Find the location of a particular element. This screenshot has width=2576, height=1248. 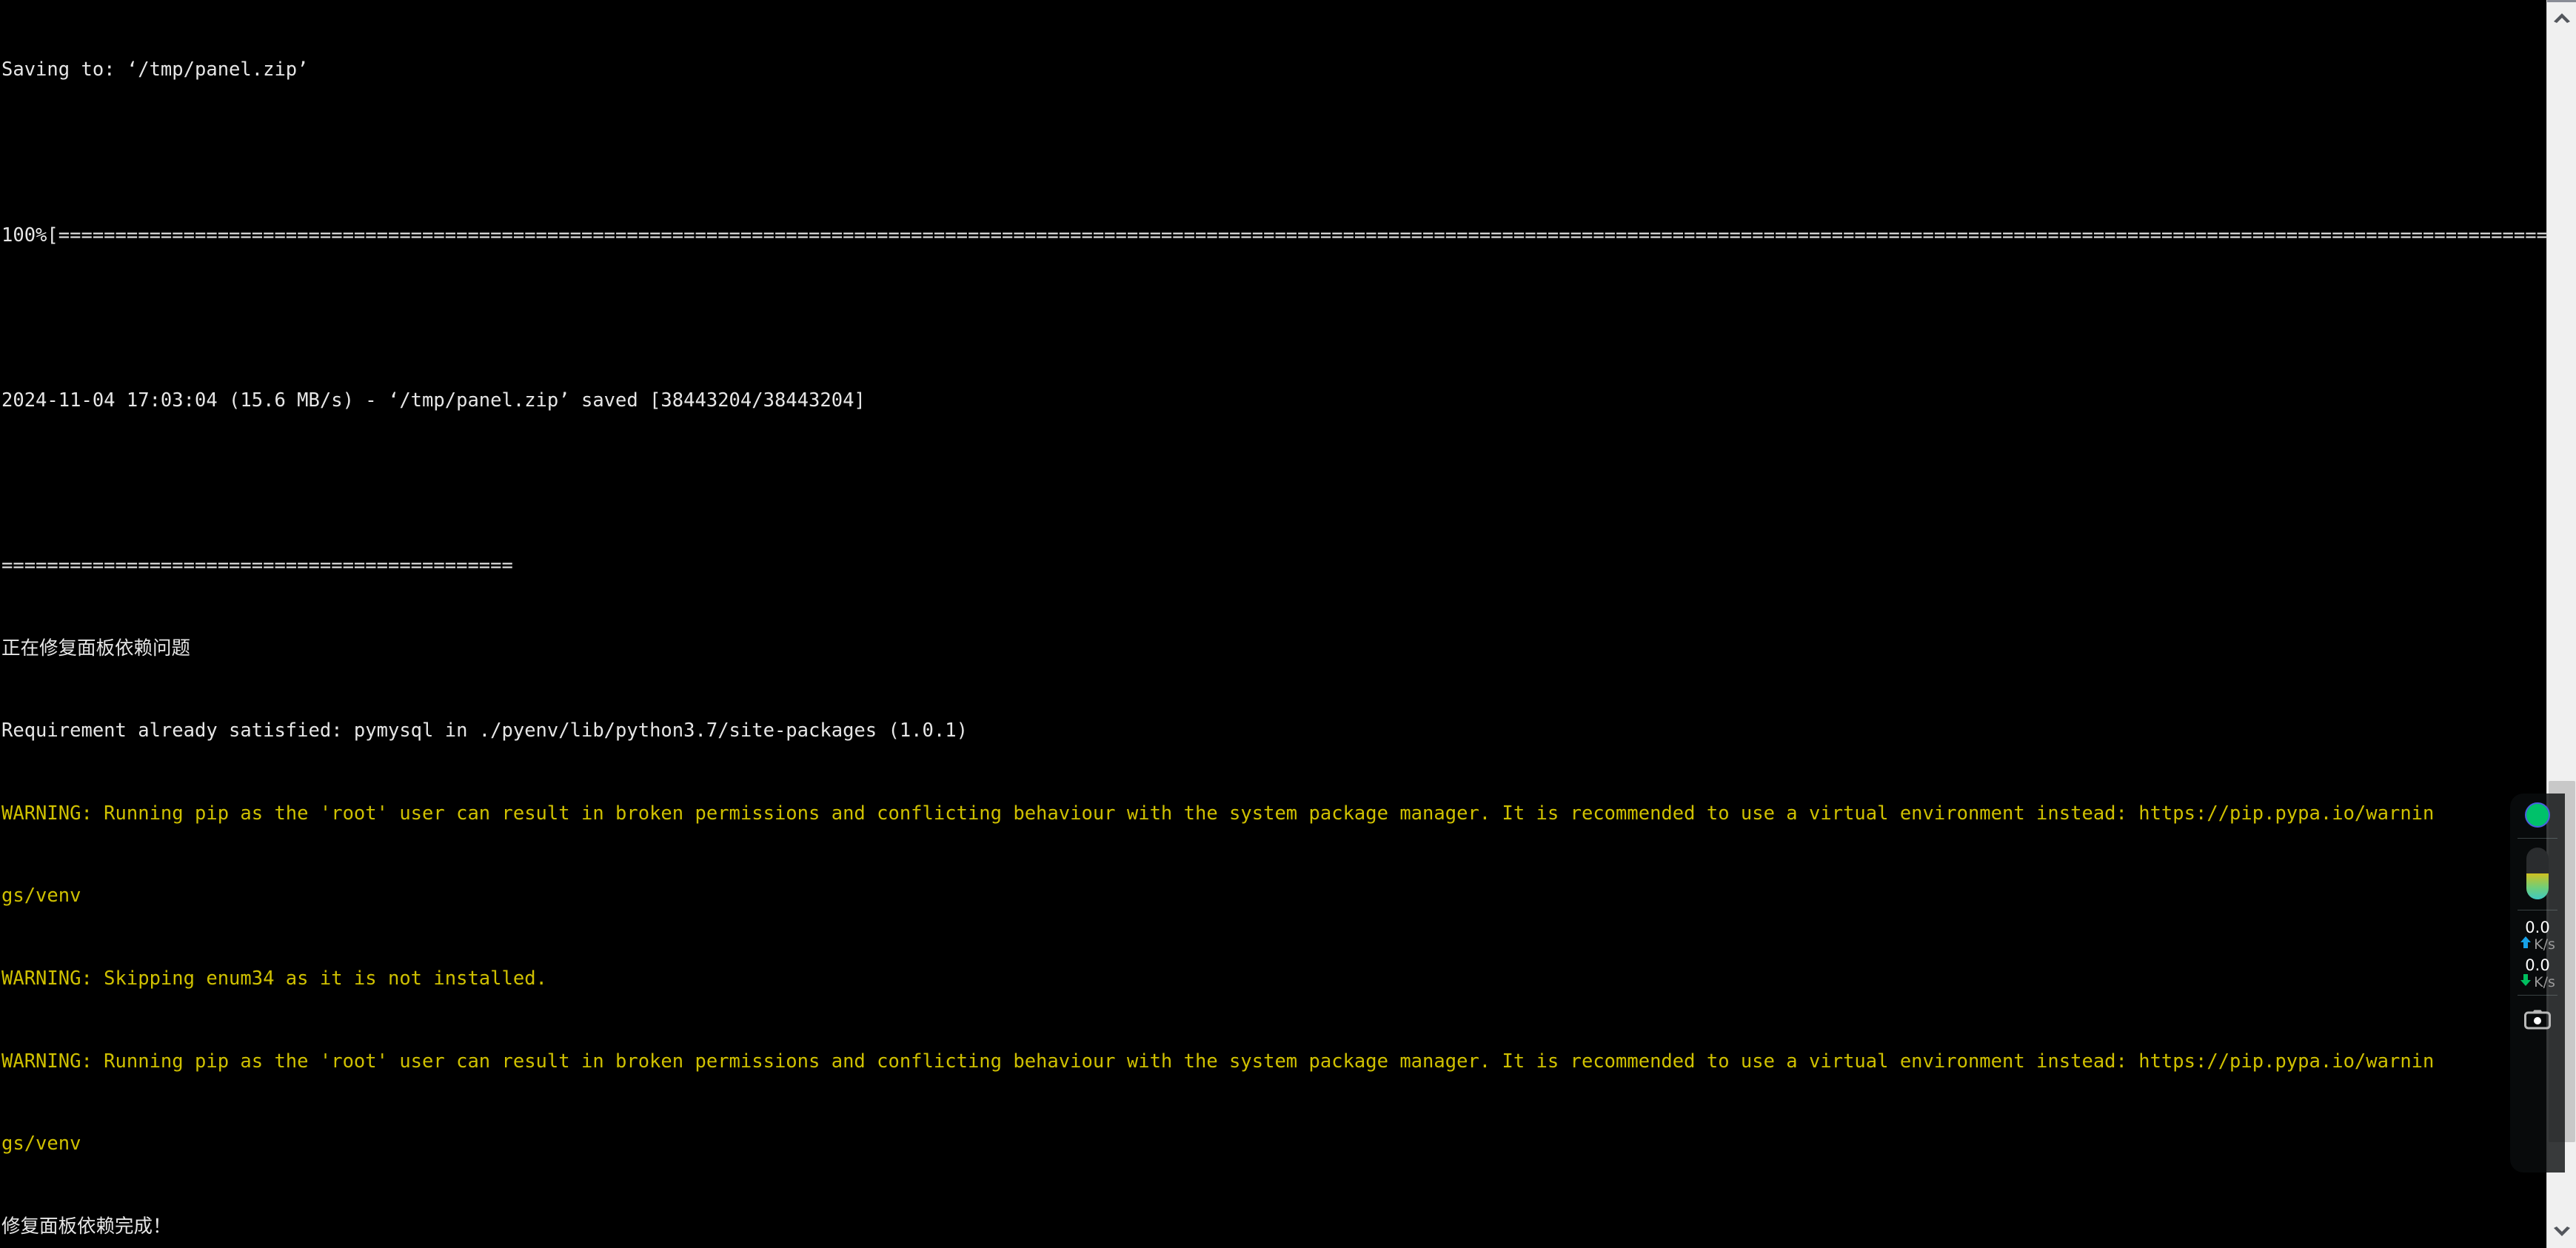

chevron-down-icon is located at coordinates (2562, 1232).